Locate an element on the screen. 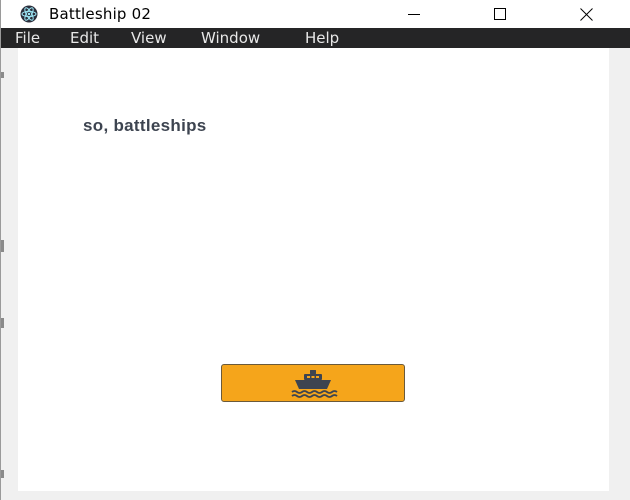 This screenshot has height=500, width=630. maximize-icon is located at coordinates (500, 14).